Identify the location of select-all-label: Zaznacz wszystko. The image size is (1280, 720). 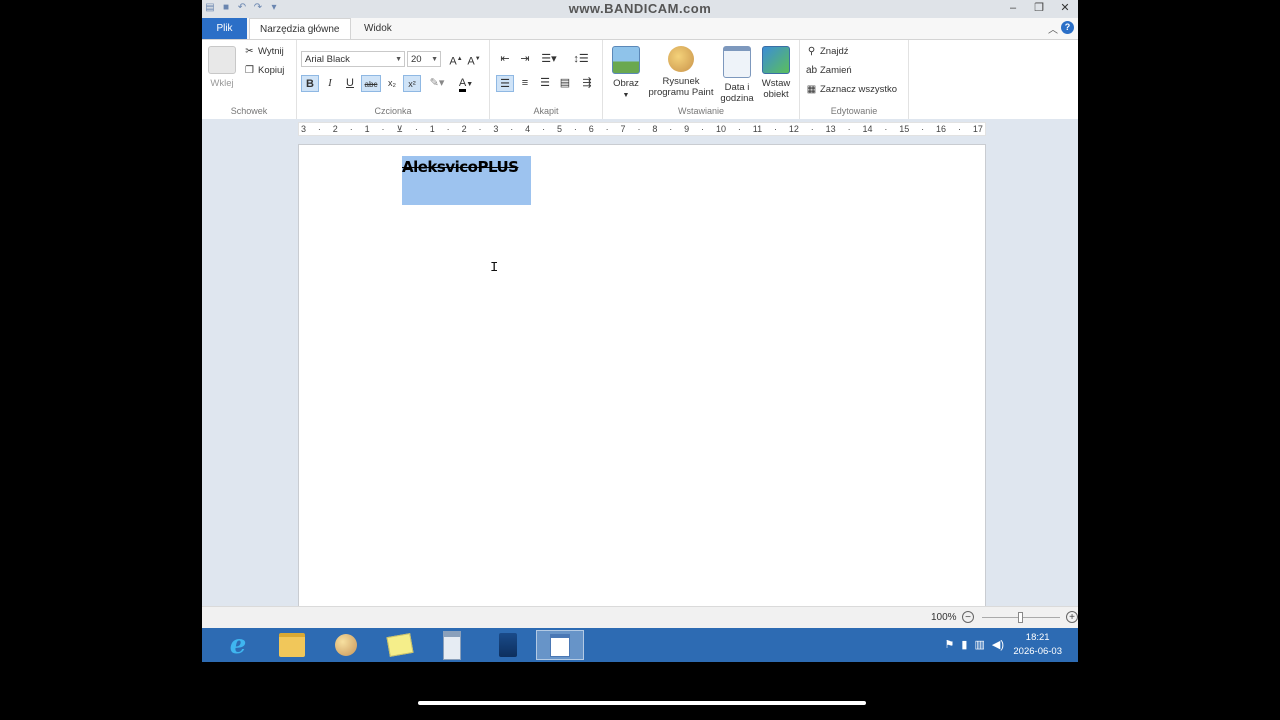
(859, 89).